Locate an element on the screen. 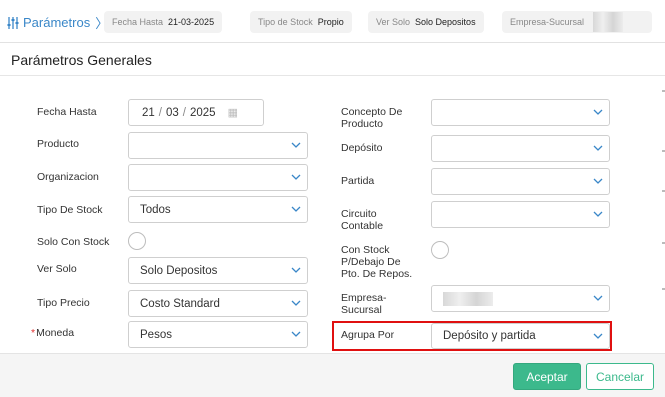  organizacion-select is located at coordinates (218, 177).